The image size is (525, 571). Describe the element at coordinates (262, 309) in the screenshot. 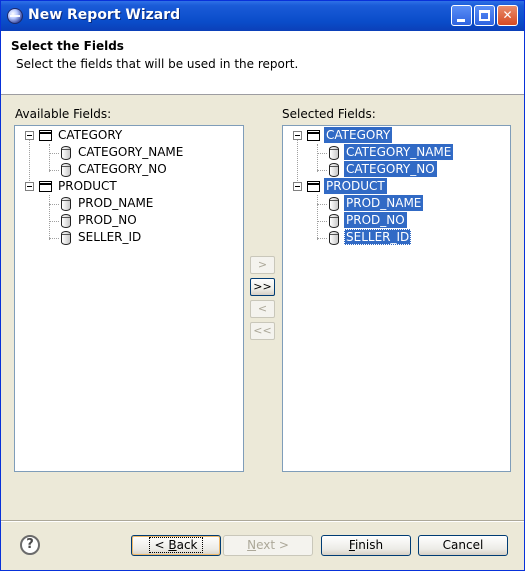

I see `remove-field-button: <` at that location.